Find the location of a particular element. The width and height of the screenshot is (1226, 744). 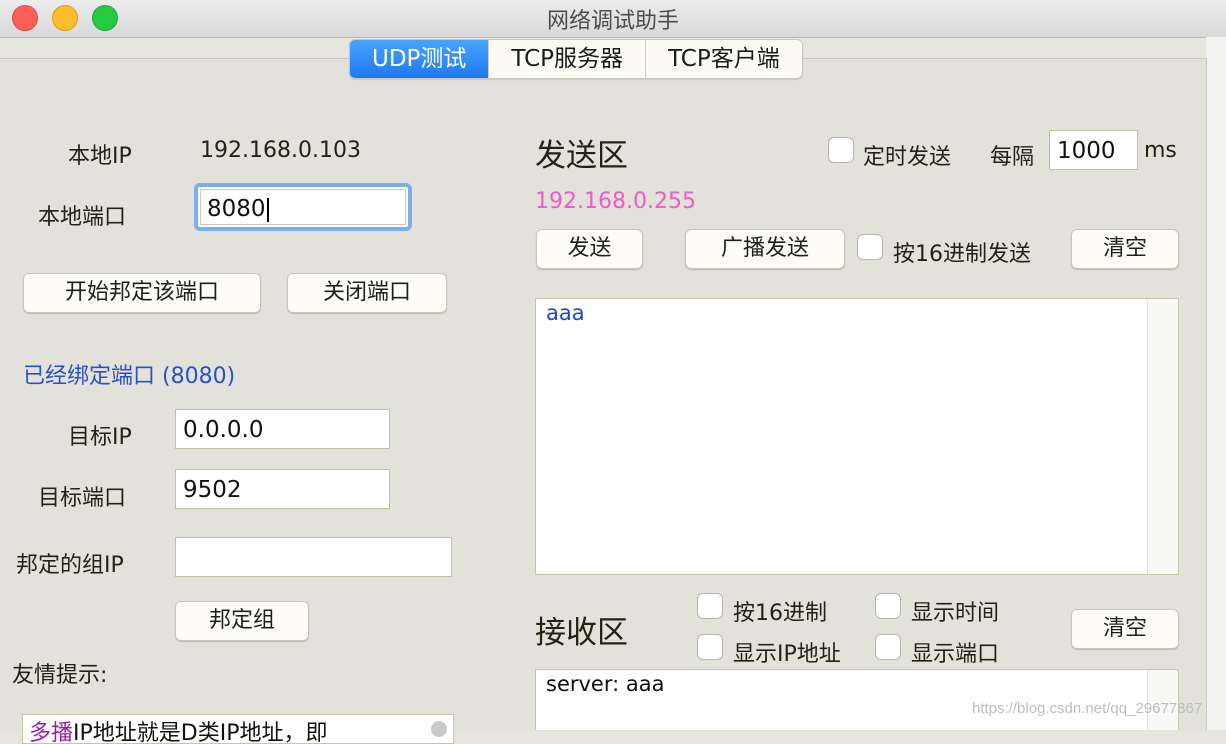

title-bar: 网络调试助手 is located at coordinates (613, 19).